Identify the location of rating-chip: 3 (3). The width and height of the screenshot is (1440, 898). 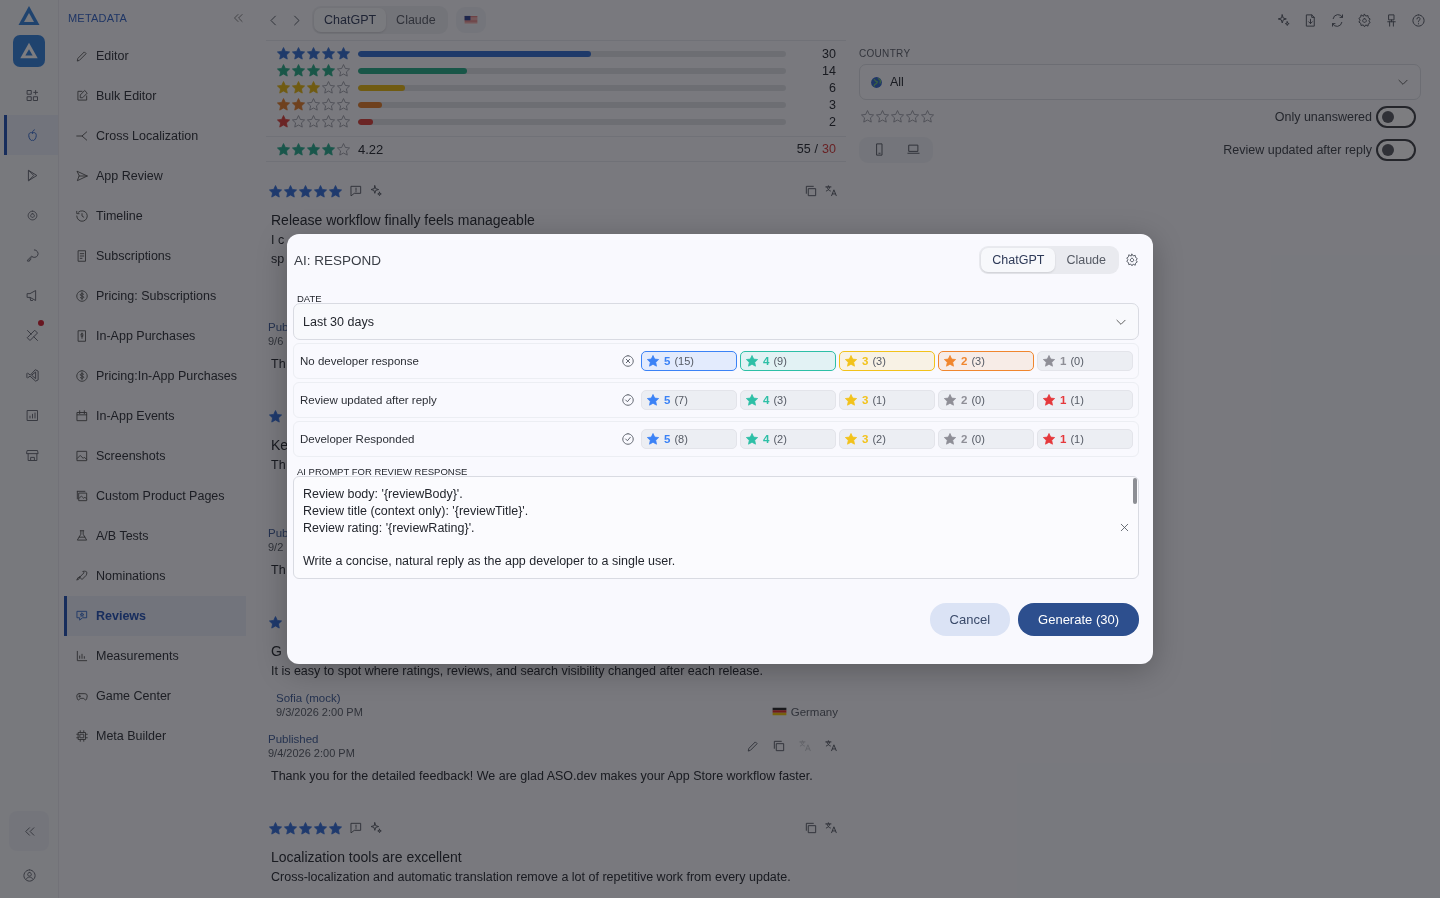
(887, 361).